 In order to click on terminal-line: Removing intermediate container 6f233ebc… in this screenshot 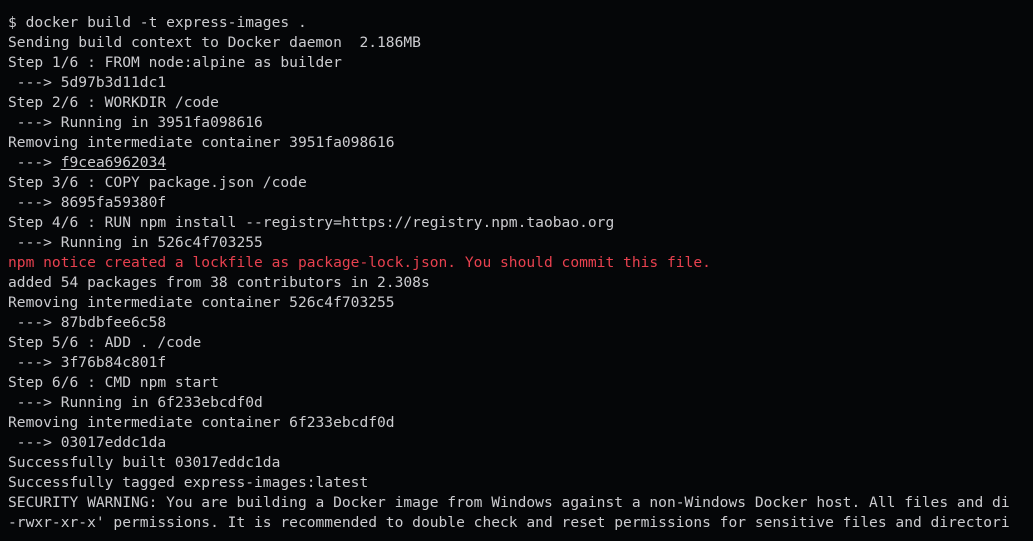, I will do `click(201, 422)`.